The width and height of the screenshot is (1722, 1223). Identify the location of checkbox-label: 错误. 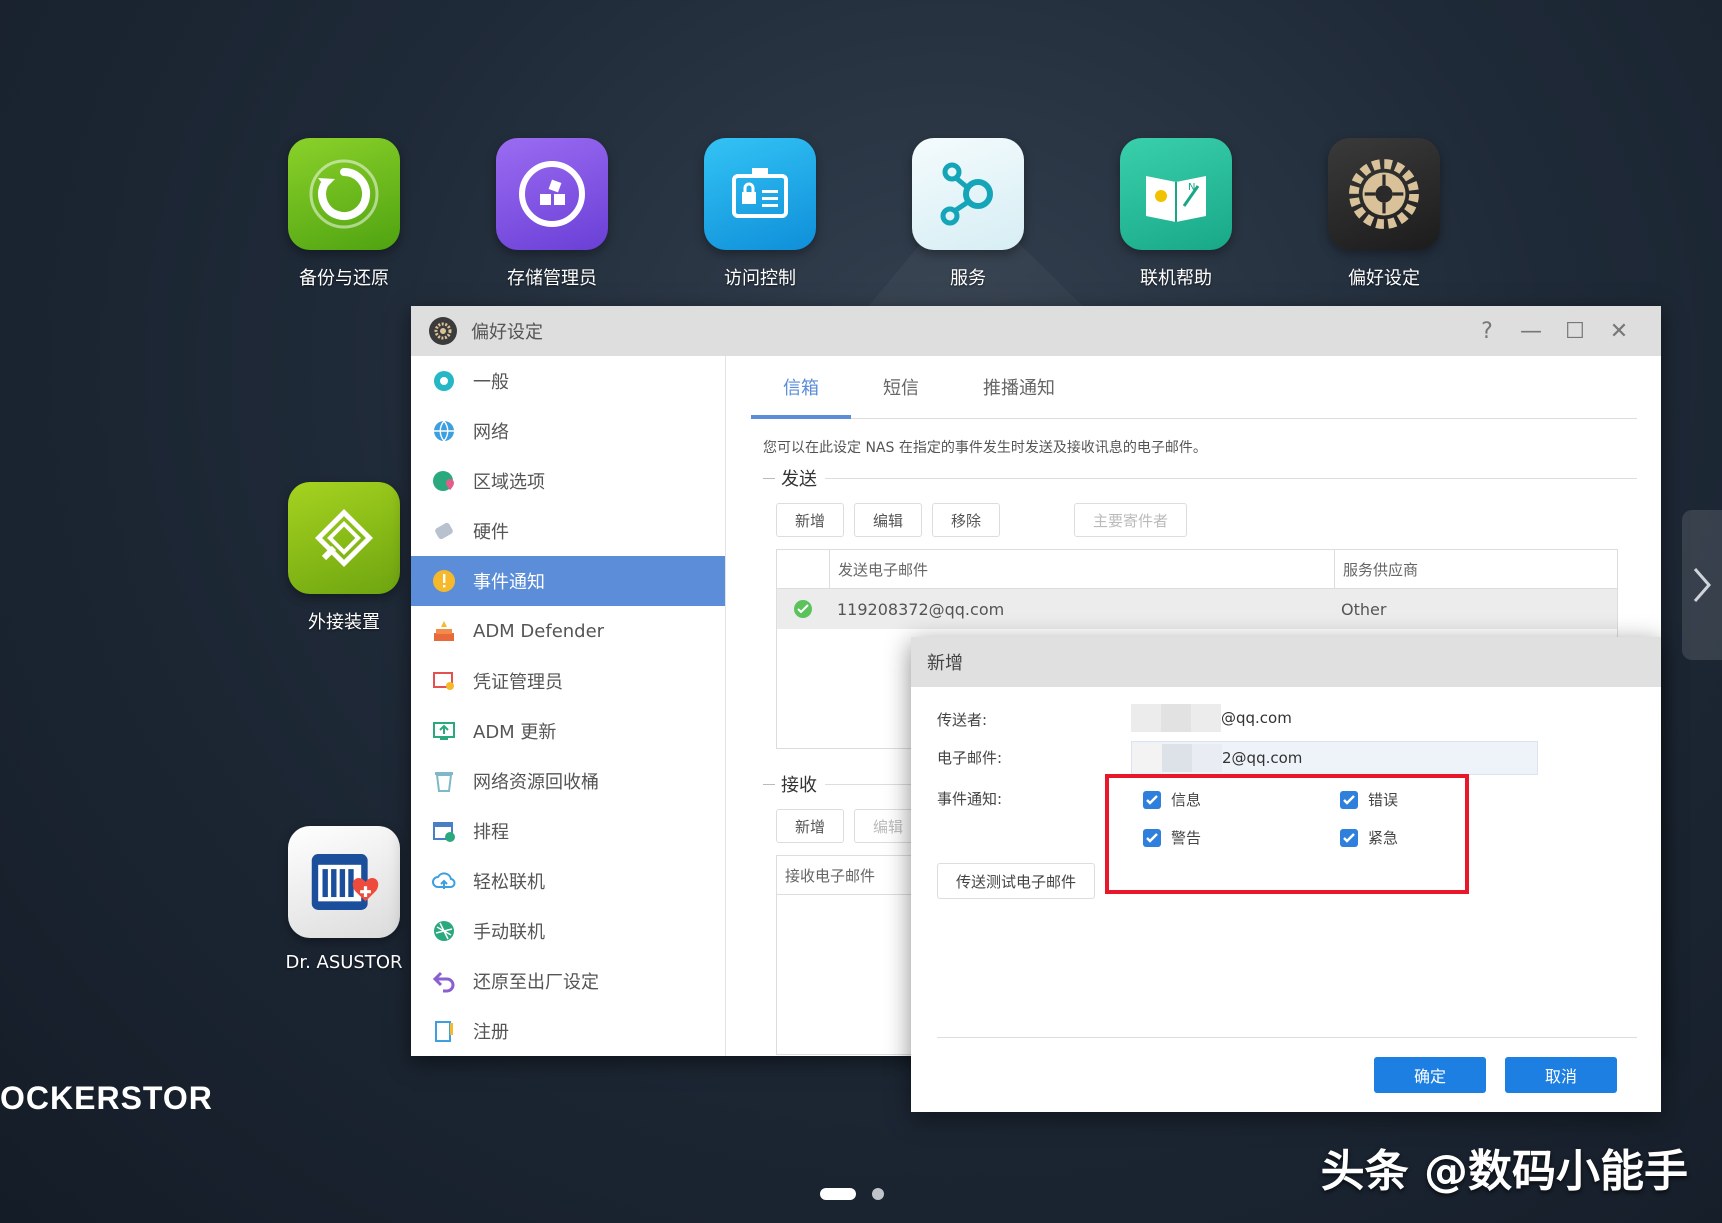
(1383, 800).